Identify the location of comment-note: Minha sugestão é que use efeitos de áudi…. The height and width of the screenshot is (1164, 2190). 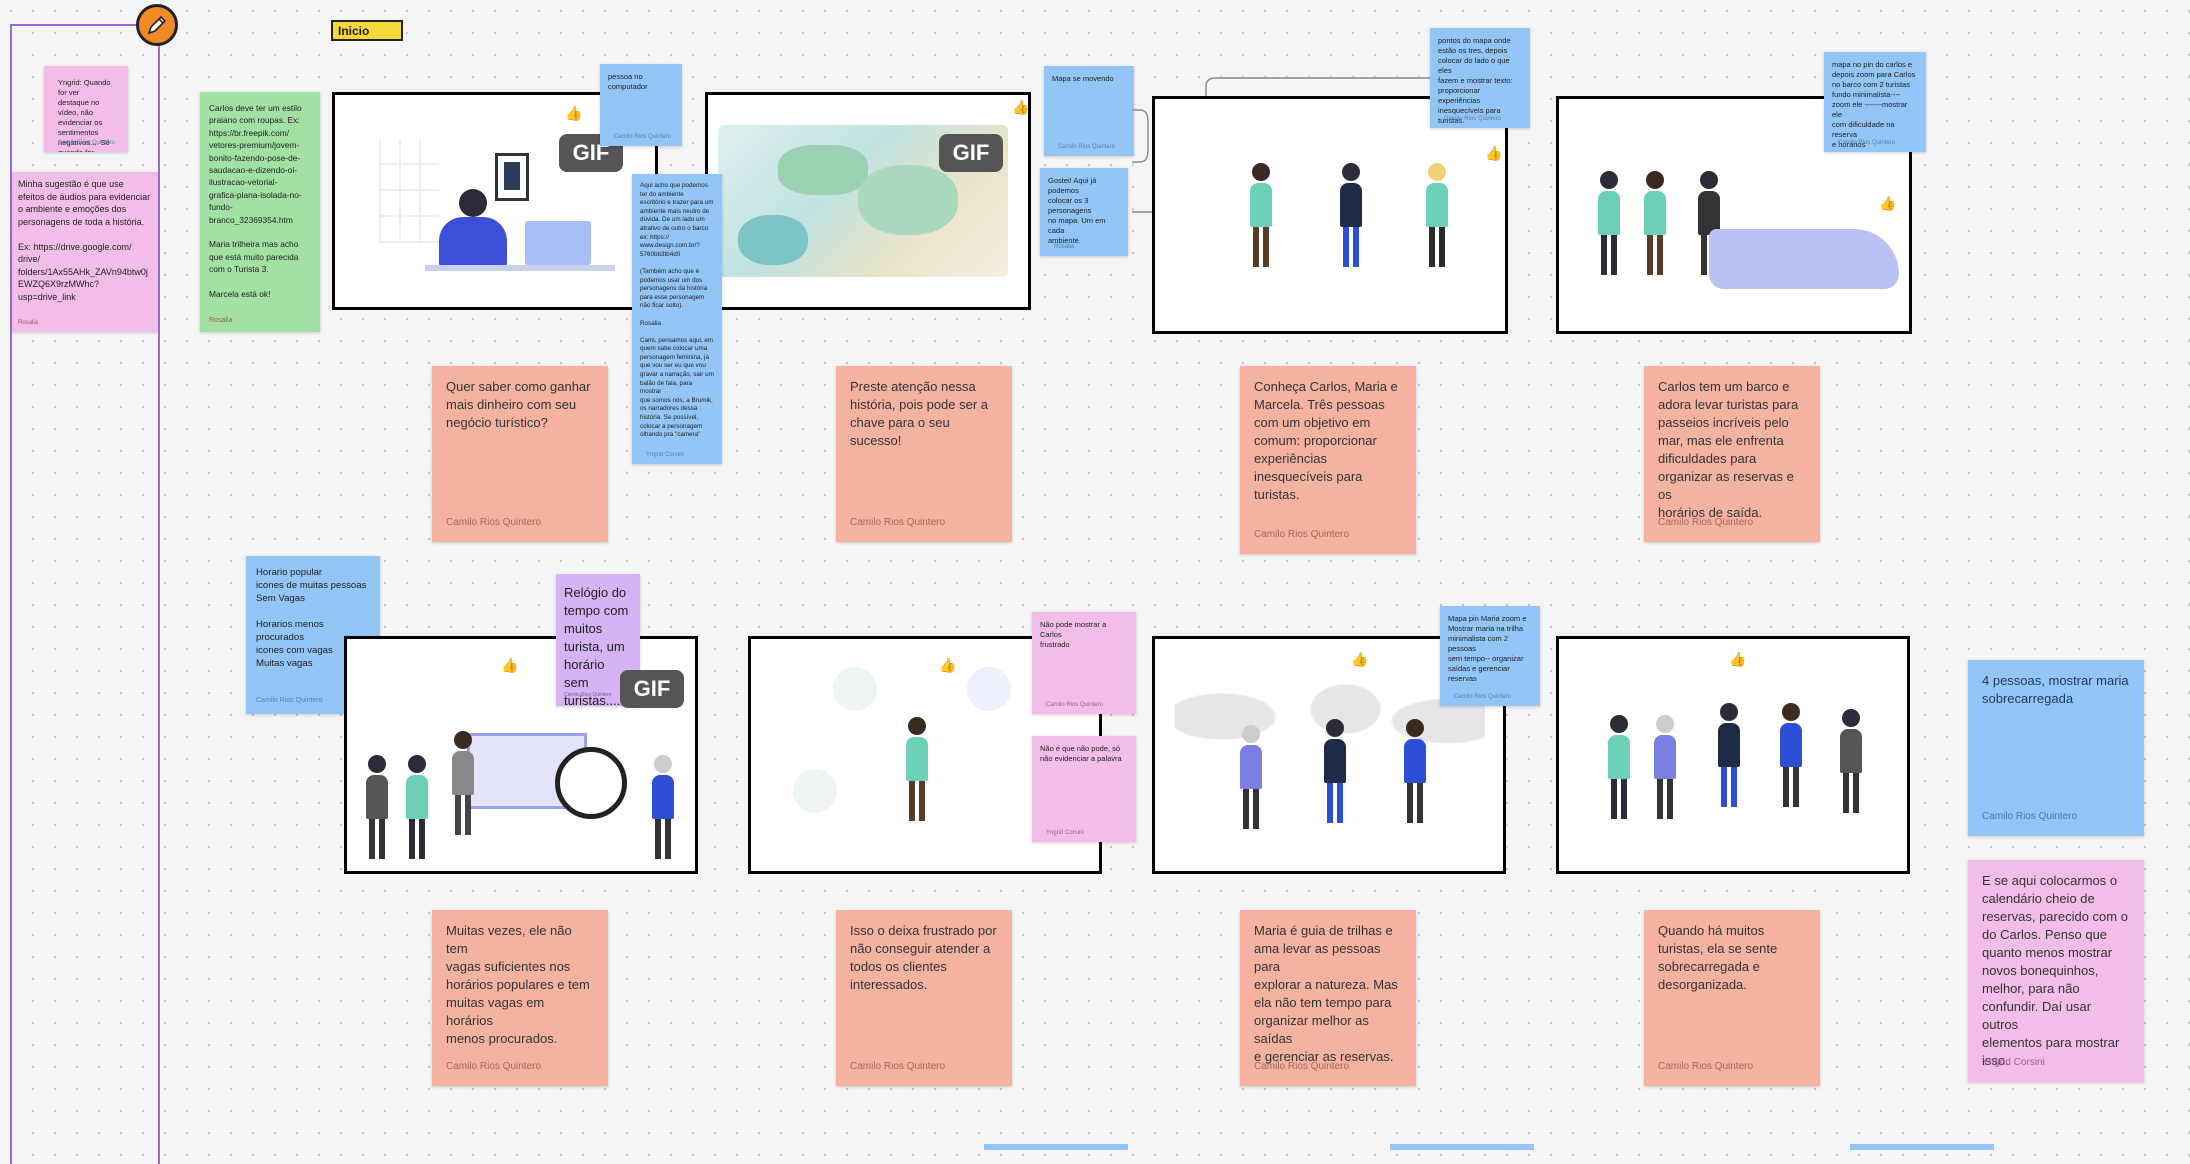
(85, 252).